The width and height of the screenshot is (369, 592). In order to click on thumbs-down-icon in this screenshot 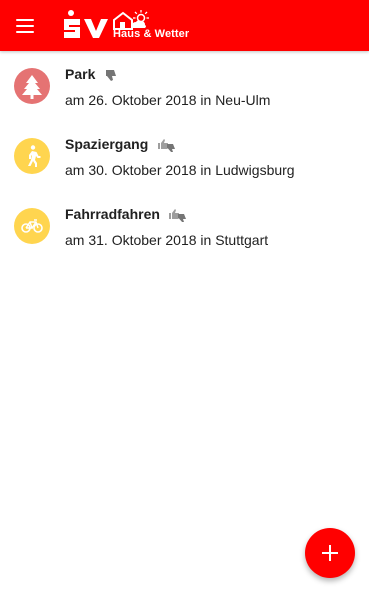, I will do `click(110, 75)`.